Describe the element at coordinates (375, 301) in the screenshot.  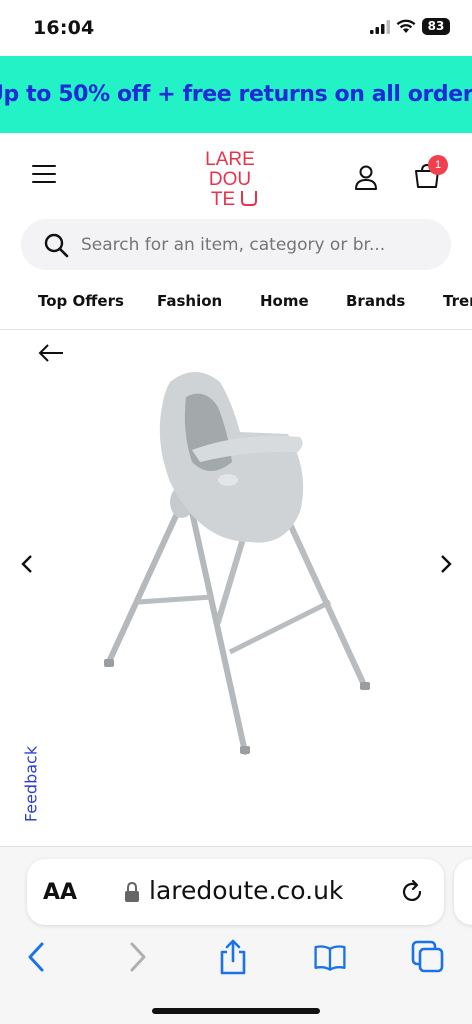
I see `category-brands: Brands` at that location.